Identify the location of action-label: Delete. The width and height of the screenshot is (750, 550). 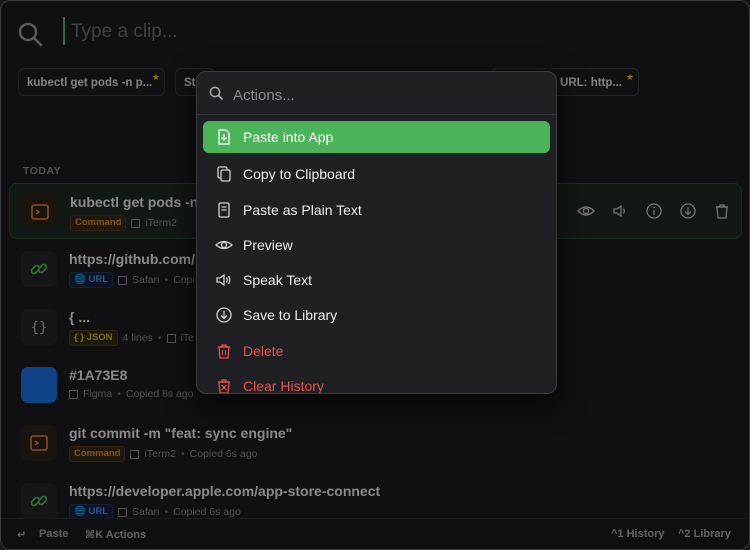
(263, 351).